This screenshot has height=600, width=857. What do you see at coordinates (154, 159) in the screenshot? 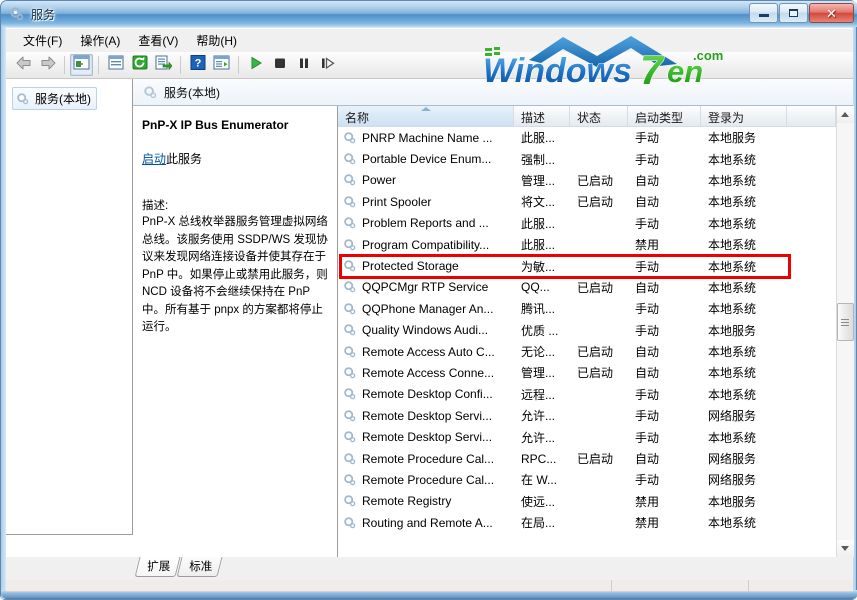
I see `start-service-link: 启动` at bounding box center [154, 159].